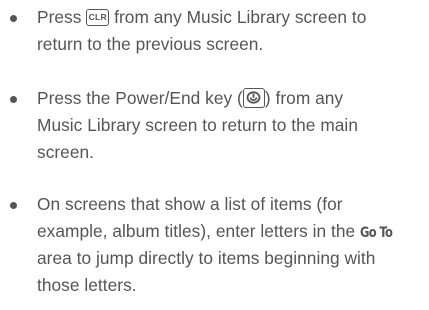  I want to click on text-line: screen., so click(66, 152).